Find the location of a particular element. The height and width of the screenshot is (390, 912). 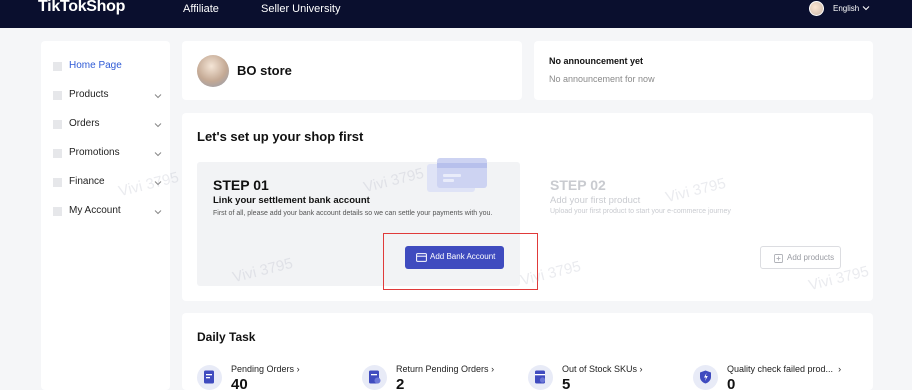

quality-check-icon is located at coordinates (705, 377).